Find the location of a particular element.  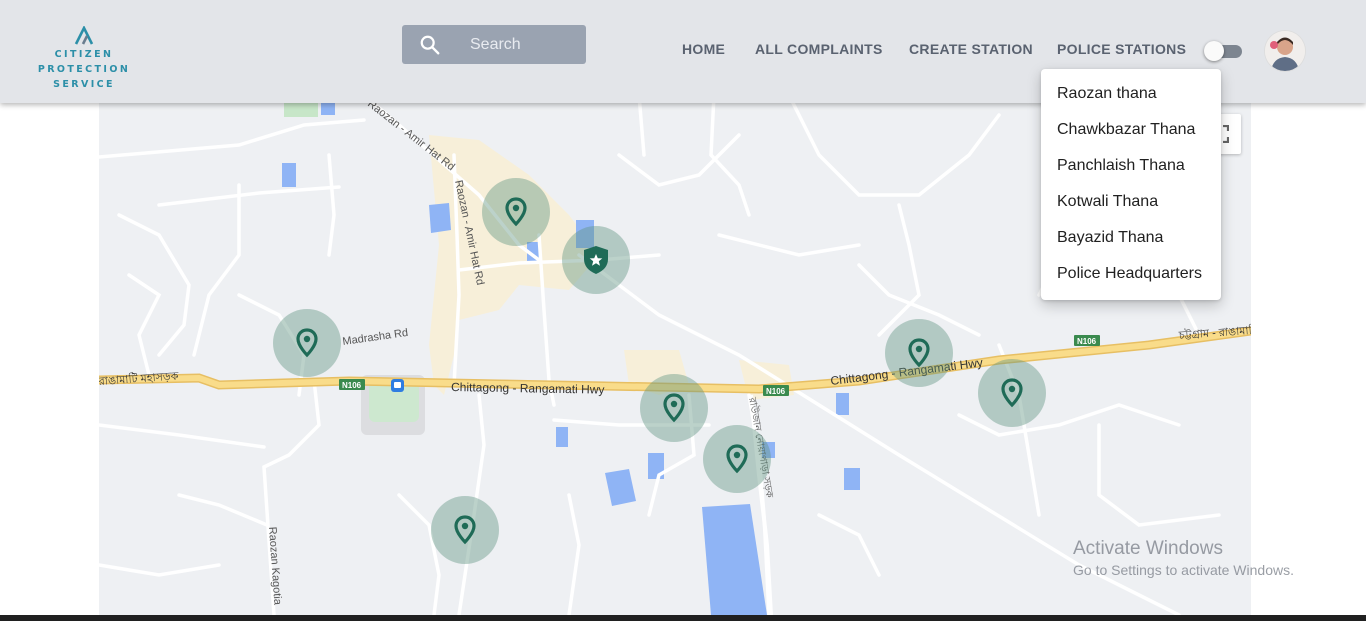

police-shield-icon is located at coordinates (596, 260).